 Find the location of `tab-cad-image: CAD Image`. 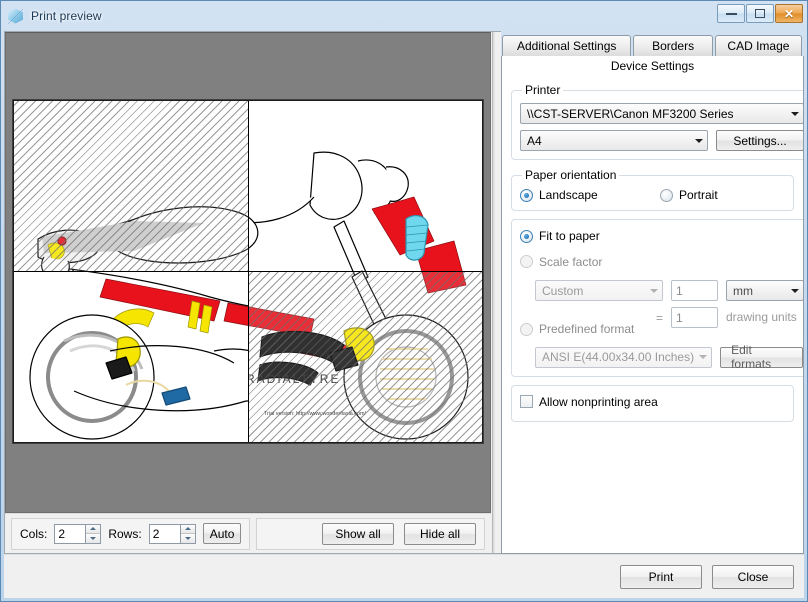

tab-cad-image: CAD Image is located at coordinates (758, 45).